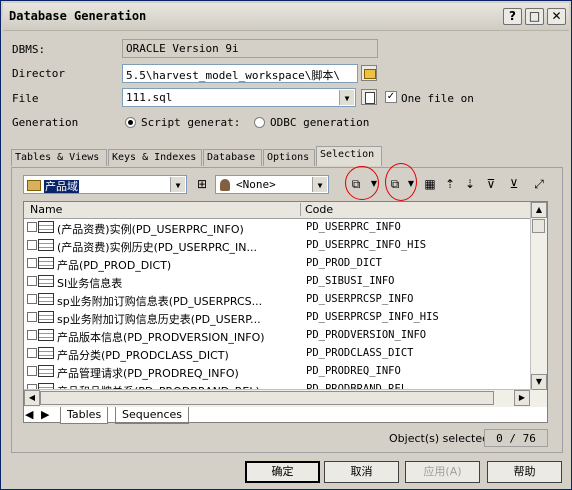 This screenshot has height=490, width=572. I want to click on title-bar: Database Generation ? □ ✕, so click(286, 17).